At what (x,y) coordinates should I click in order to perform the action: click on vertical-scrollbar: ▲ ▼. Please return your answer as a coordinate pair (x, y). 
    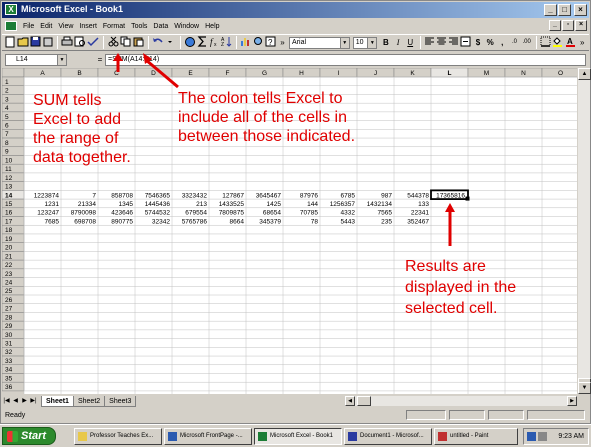
    Looking at the image, I should click on (584, 231).